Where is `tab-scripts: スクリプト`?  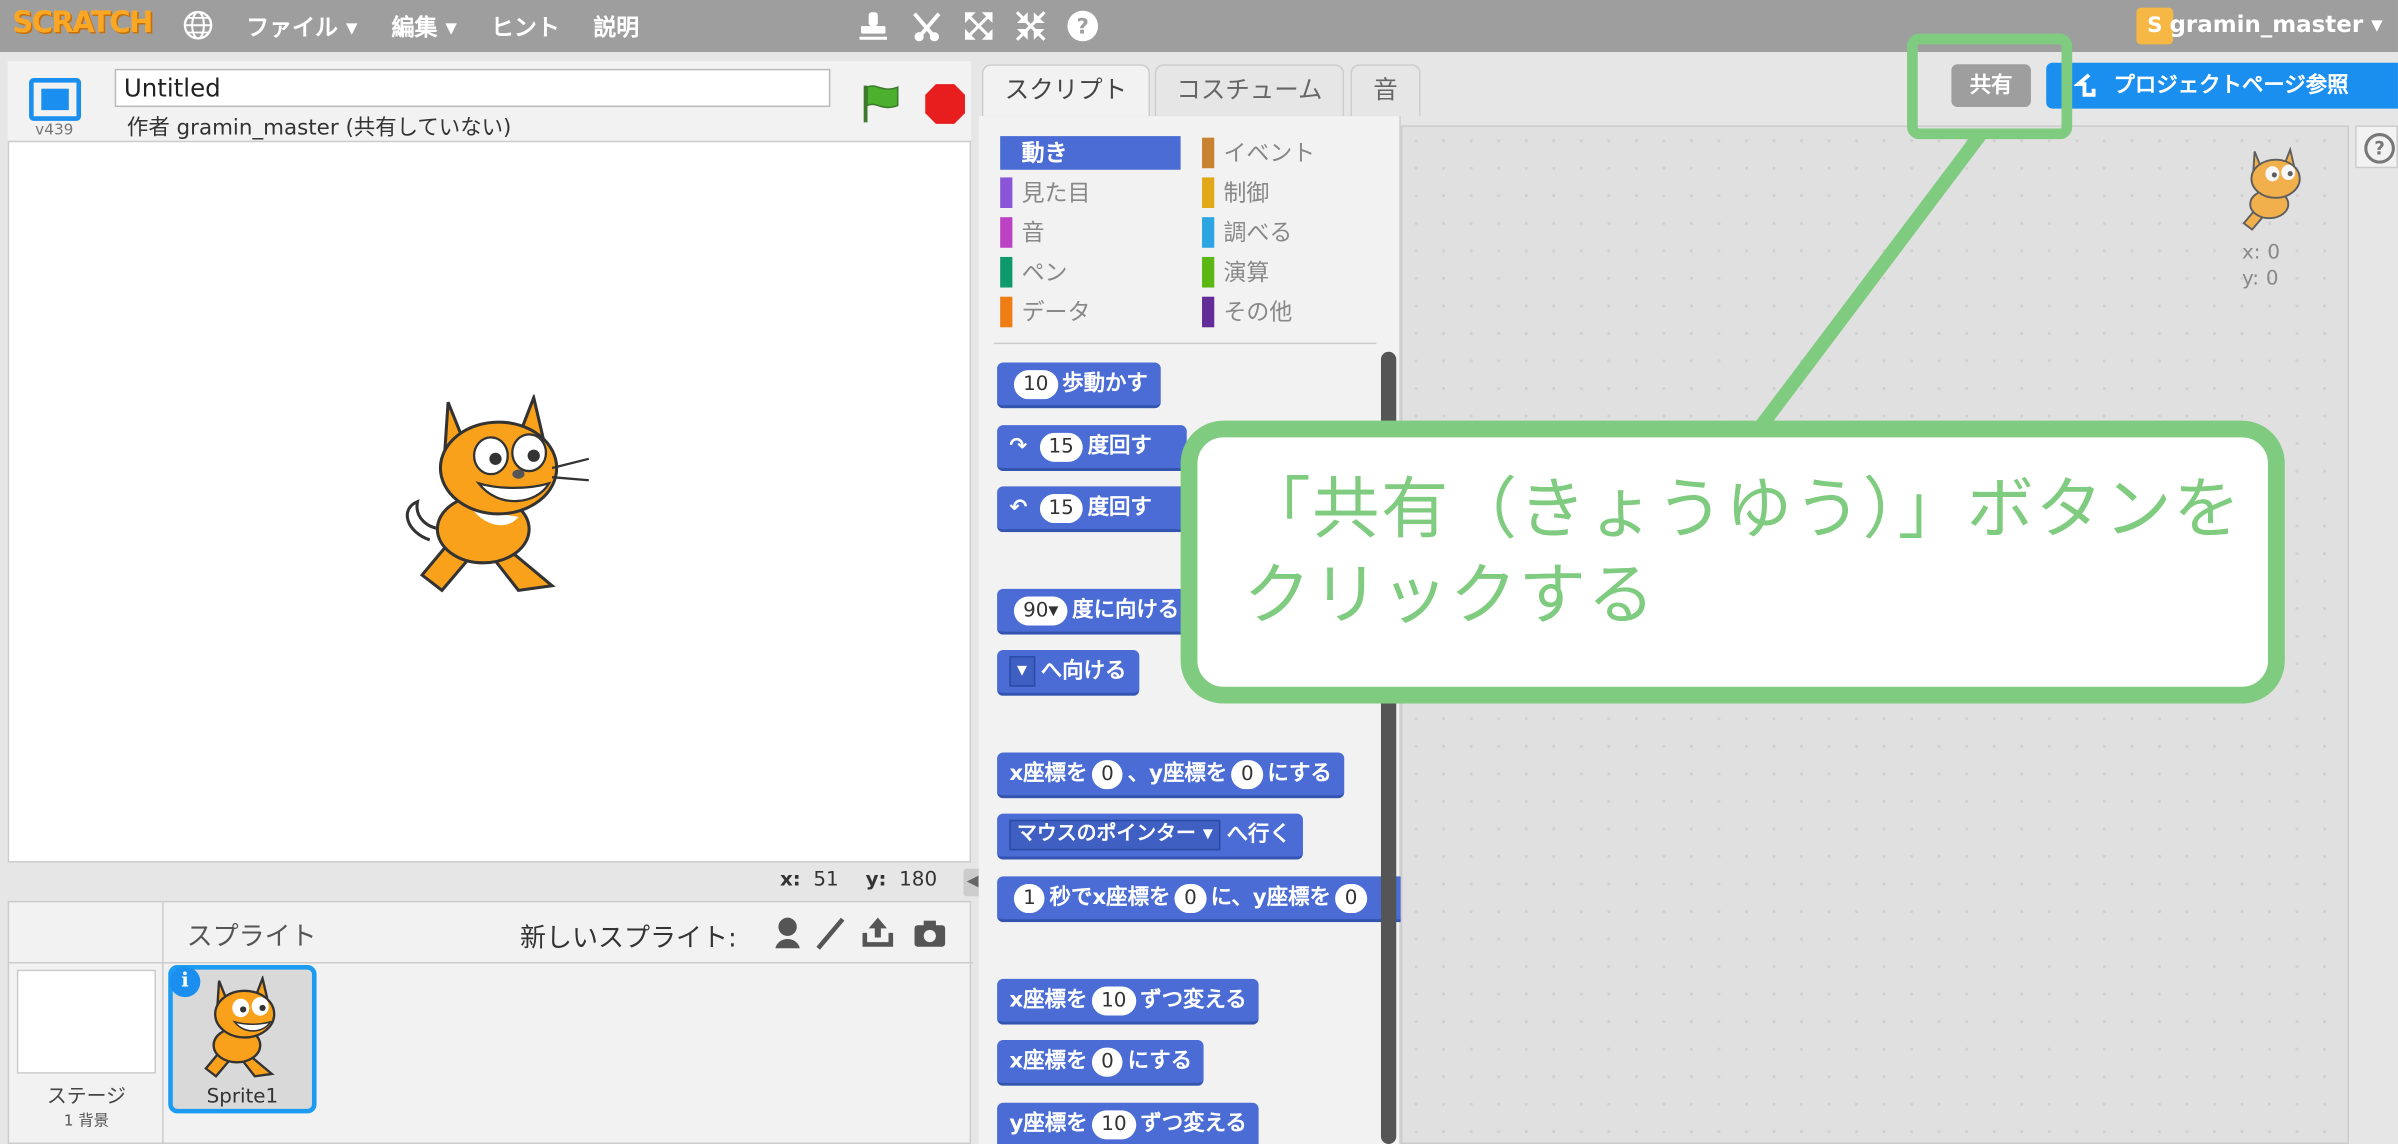 tab-scripts: スクリプト is located at coordinates (1066, 90).